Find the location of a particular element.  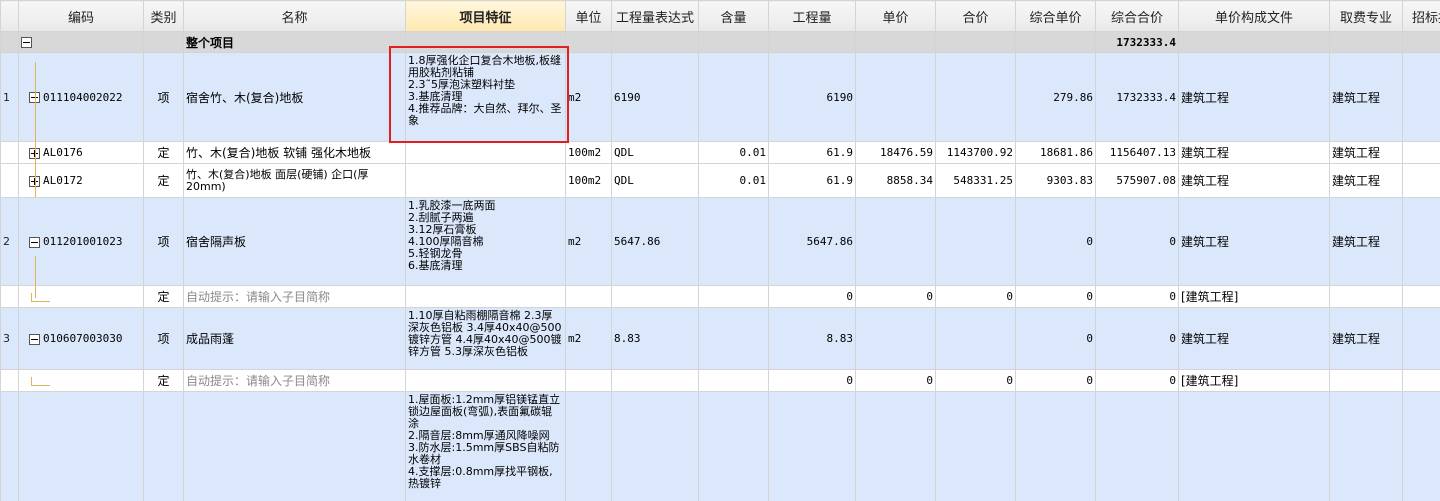

summary-total: 1732333.4 is located at coordinates (1137, 42).